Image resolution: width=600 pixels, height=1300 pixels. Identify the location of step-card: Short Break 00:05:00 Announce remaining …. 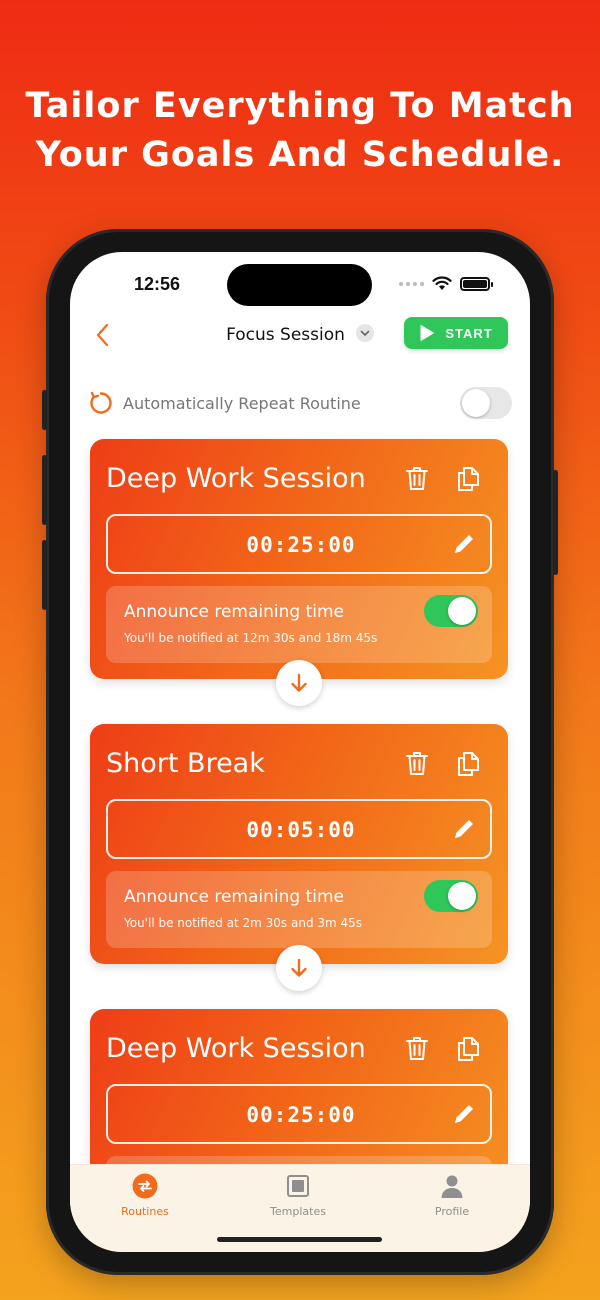
(299, 844).